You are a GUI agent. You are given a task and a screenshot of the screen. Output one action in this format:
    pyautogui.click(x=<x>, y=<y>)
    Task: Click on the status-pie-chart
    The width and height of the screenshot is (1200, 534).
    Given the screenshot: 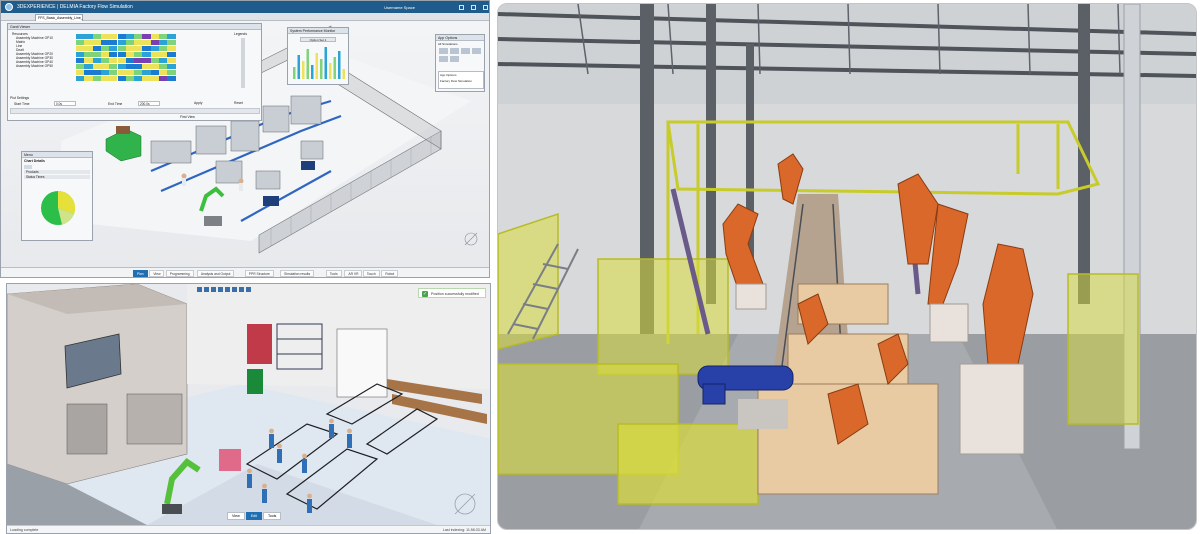 What is the action you would take?
    pyautogui.click(x=58, y=207)
    